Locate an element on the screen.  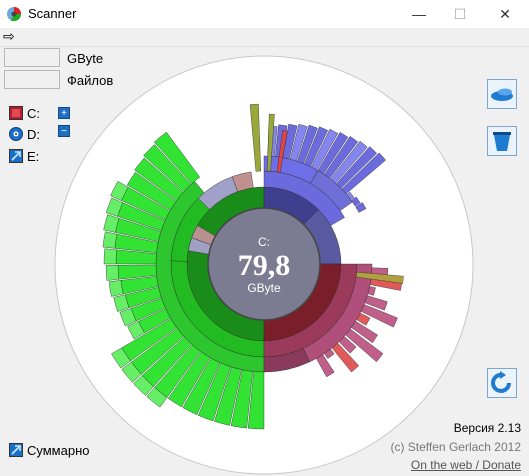
center-unit-label: GByte is located at coordinates (264, 288).